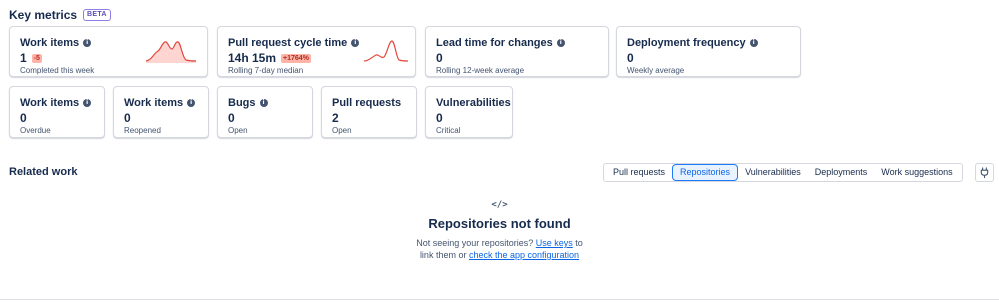  What do you see at coordinates (57, 70) in the screenshot?
I see `metric-subtitle: Completed this week` at bounding box center [57, 70].